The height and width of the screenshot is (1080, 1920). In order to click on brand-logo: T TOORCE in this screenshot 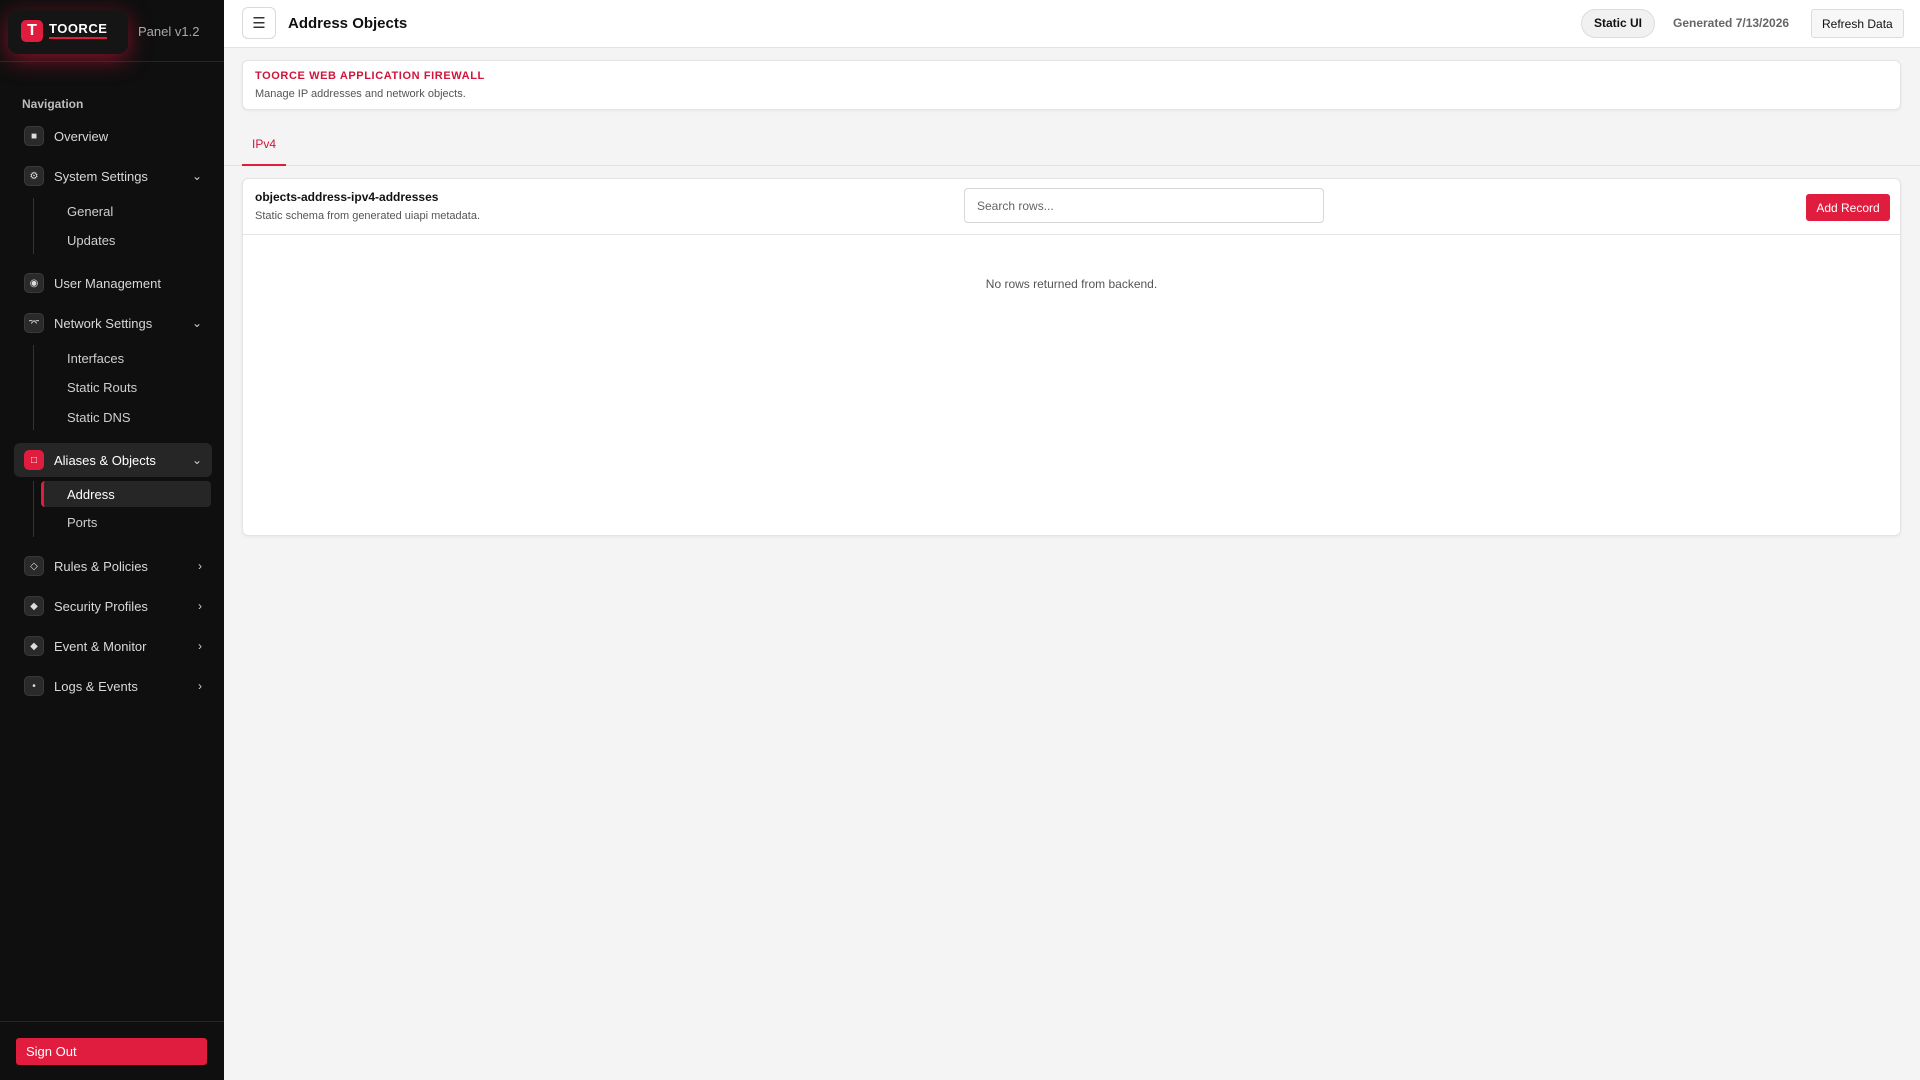, I will do `click(64, 30)`.